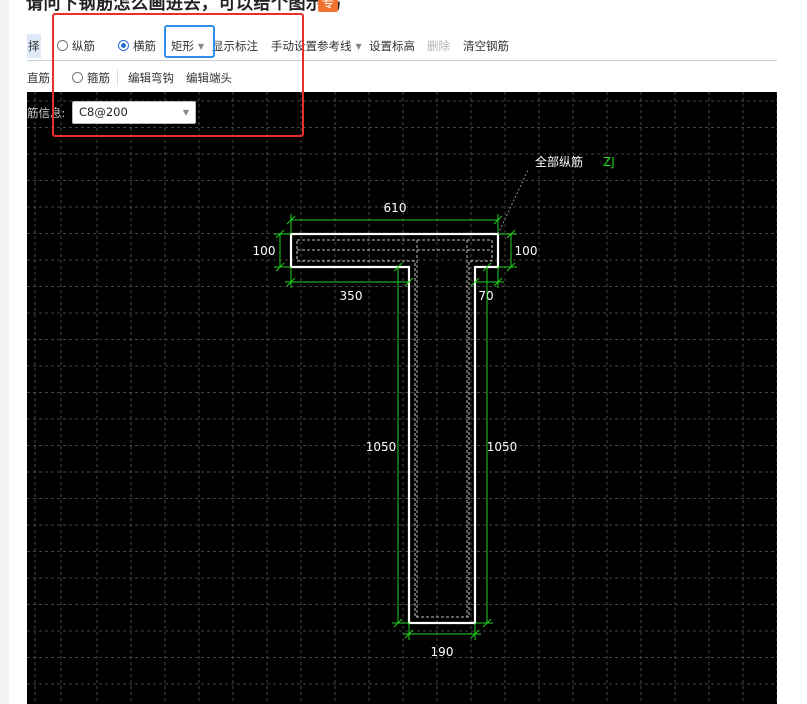 This screenshot has width=807, height=704. What do you see at coordinates (513, 202) in the screenshot?
I see `callout-leader-line` at bounding box center [513, 202].